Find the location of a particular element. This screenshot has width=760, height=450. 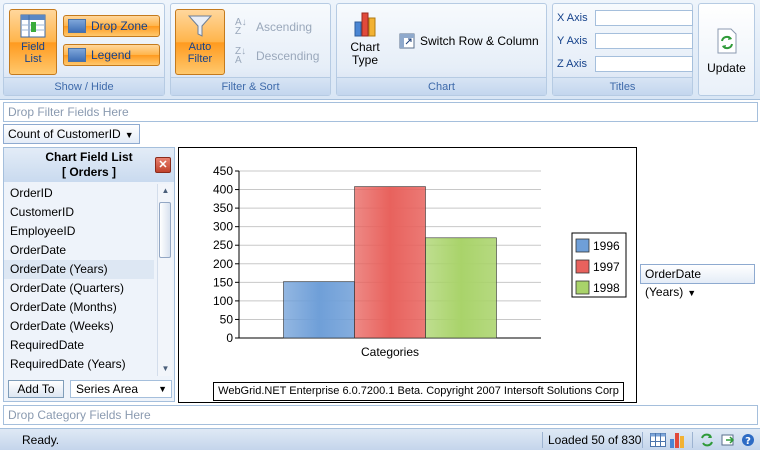

field-list-scrollbar: ▲ ▼ is located at coordinates (164, 280).